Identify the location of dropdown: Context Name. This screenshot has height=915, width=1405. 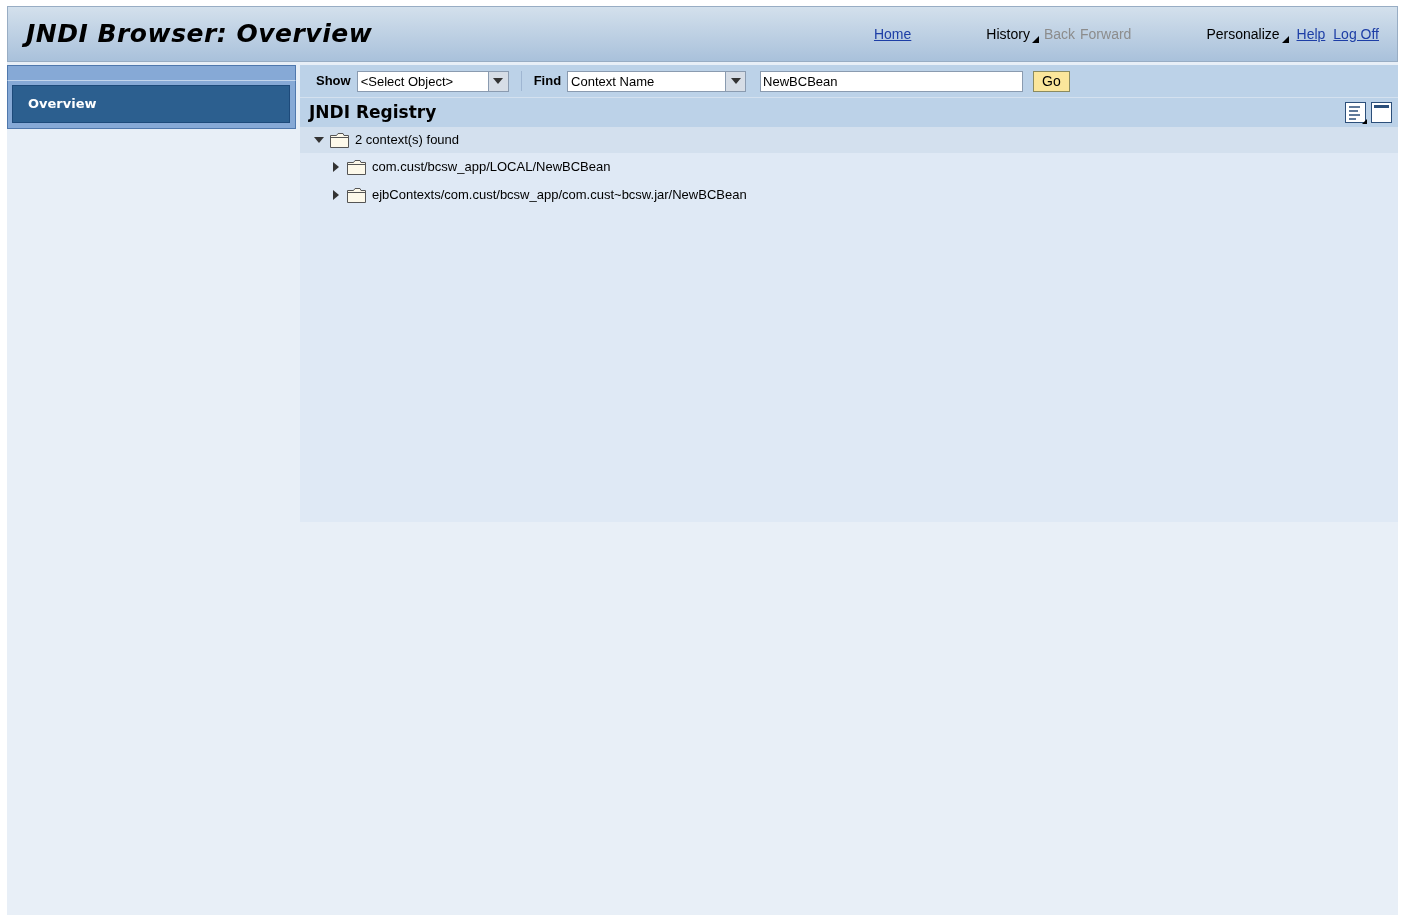
(657, 81).